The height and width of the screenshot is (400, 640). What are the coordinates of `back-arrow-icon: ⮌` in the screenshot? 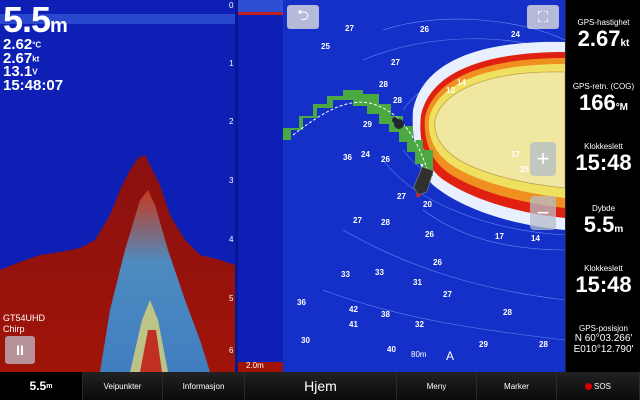 It's located at (302, 15).